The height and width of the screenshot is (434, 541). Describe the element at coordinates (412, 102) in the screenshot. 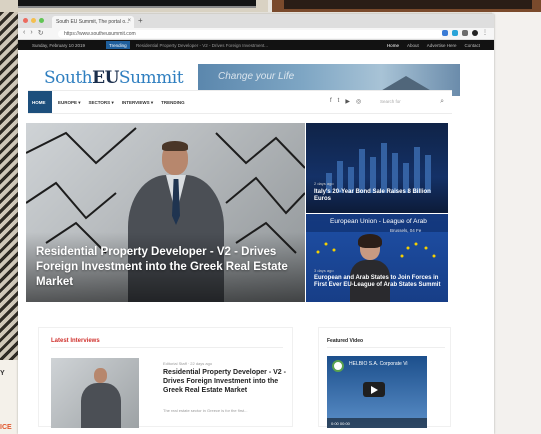

I see `search-box: Search for ⌕` at that location.